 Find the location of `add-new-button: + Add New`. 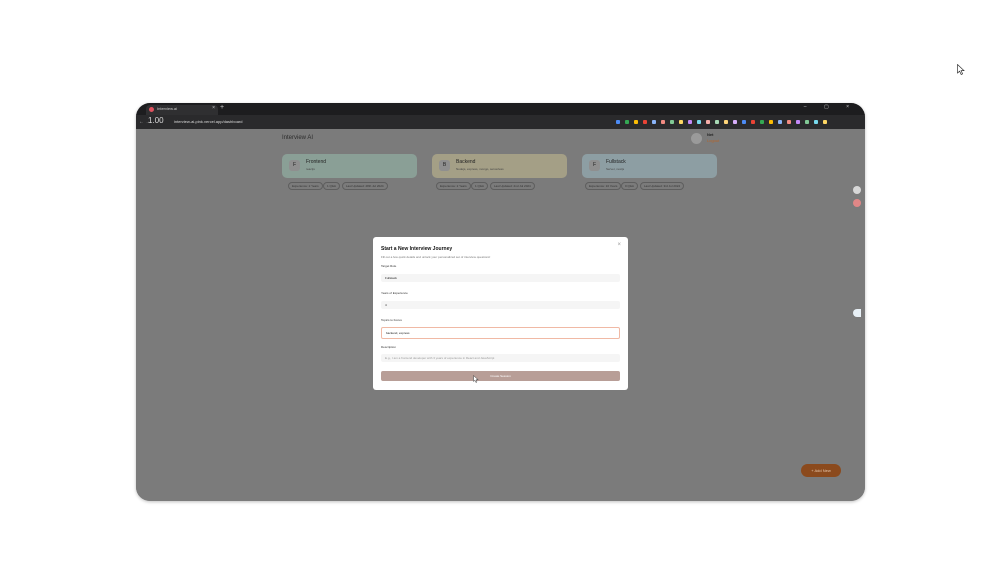

add-new-button: + Add New is located at coordinates (821, 470).